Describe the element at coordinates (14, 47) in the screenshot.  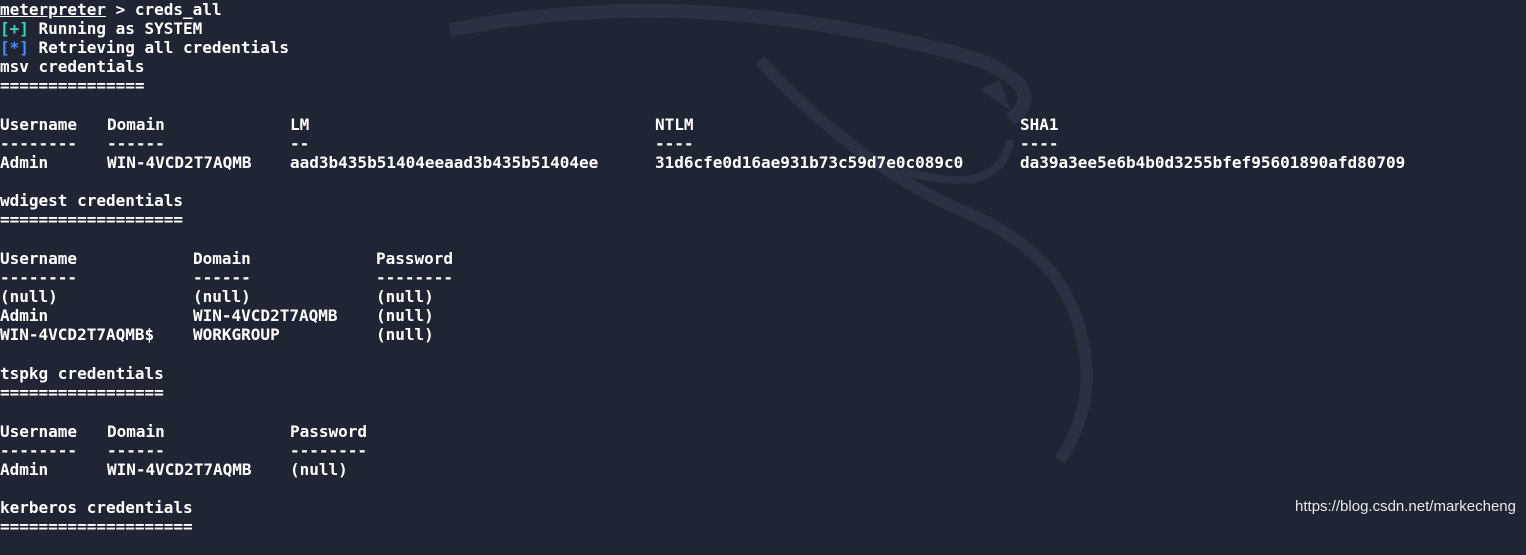
I see `info-marker: [*]` at that location.